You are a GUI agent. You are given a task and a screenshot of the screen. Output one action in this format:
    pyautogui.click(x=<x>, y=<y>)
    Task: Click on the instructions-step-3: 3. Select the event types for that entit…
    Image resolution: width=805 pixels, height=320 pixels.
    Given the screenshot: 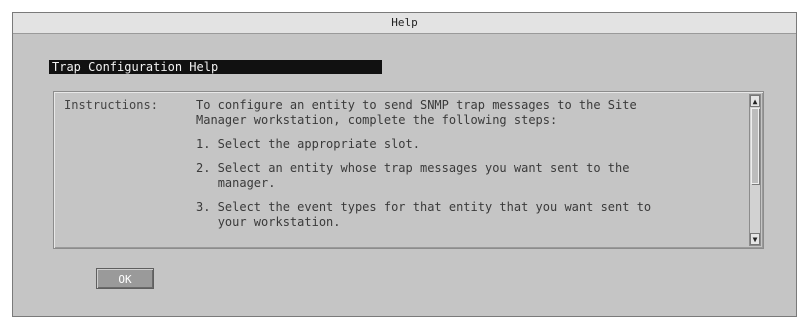 What is the action you would take?
    pyautogui.click(x=424, y=214)
    